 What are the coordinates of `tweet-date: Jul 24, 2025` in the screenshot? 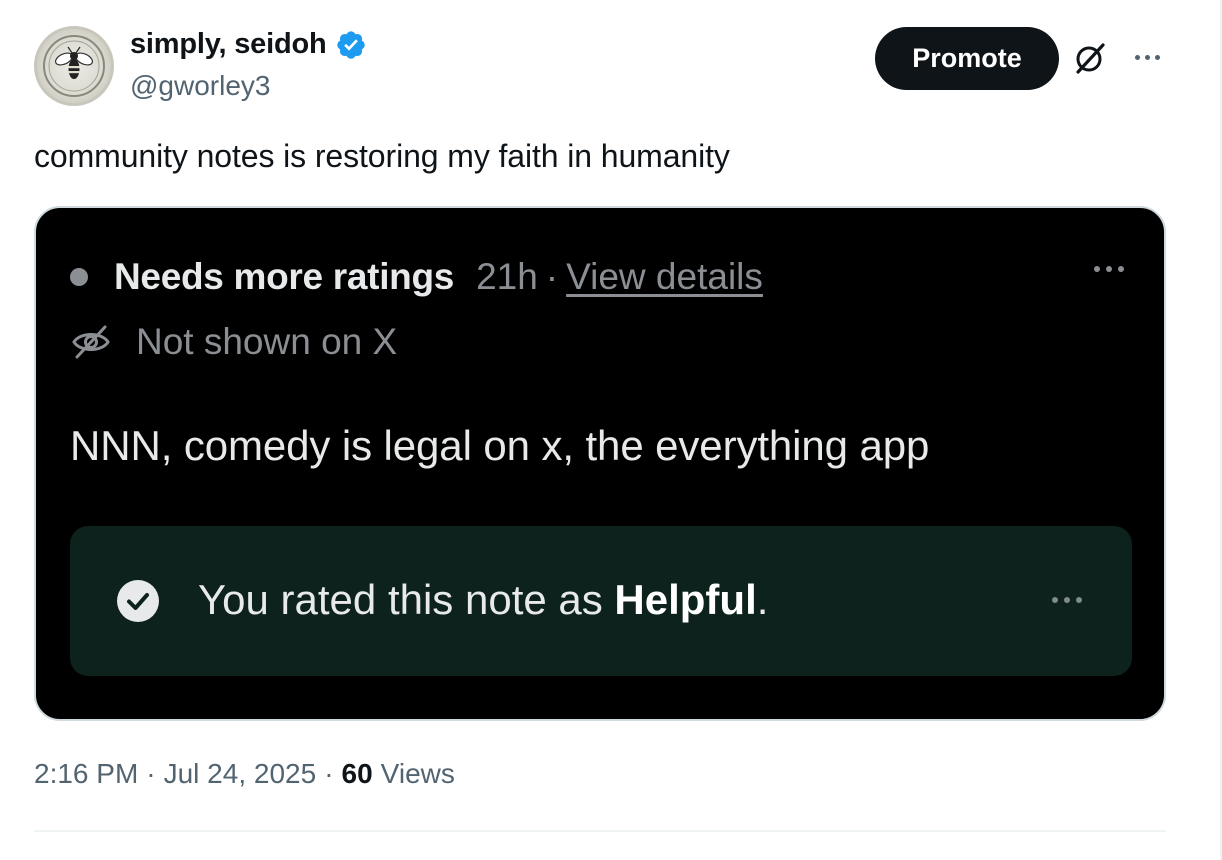 It's located at (240, 774).